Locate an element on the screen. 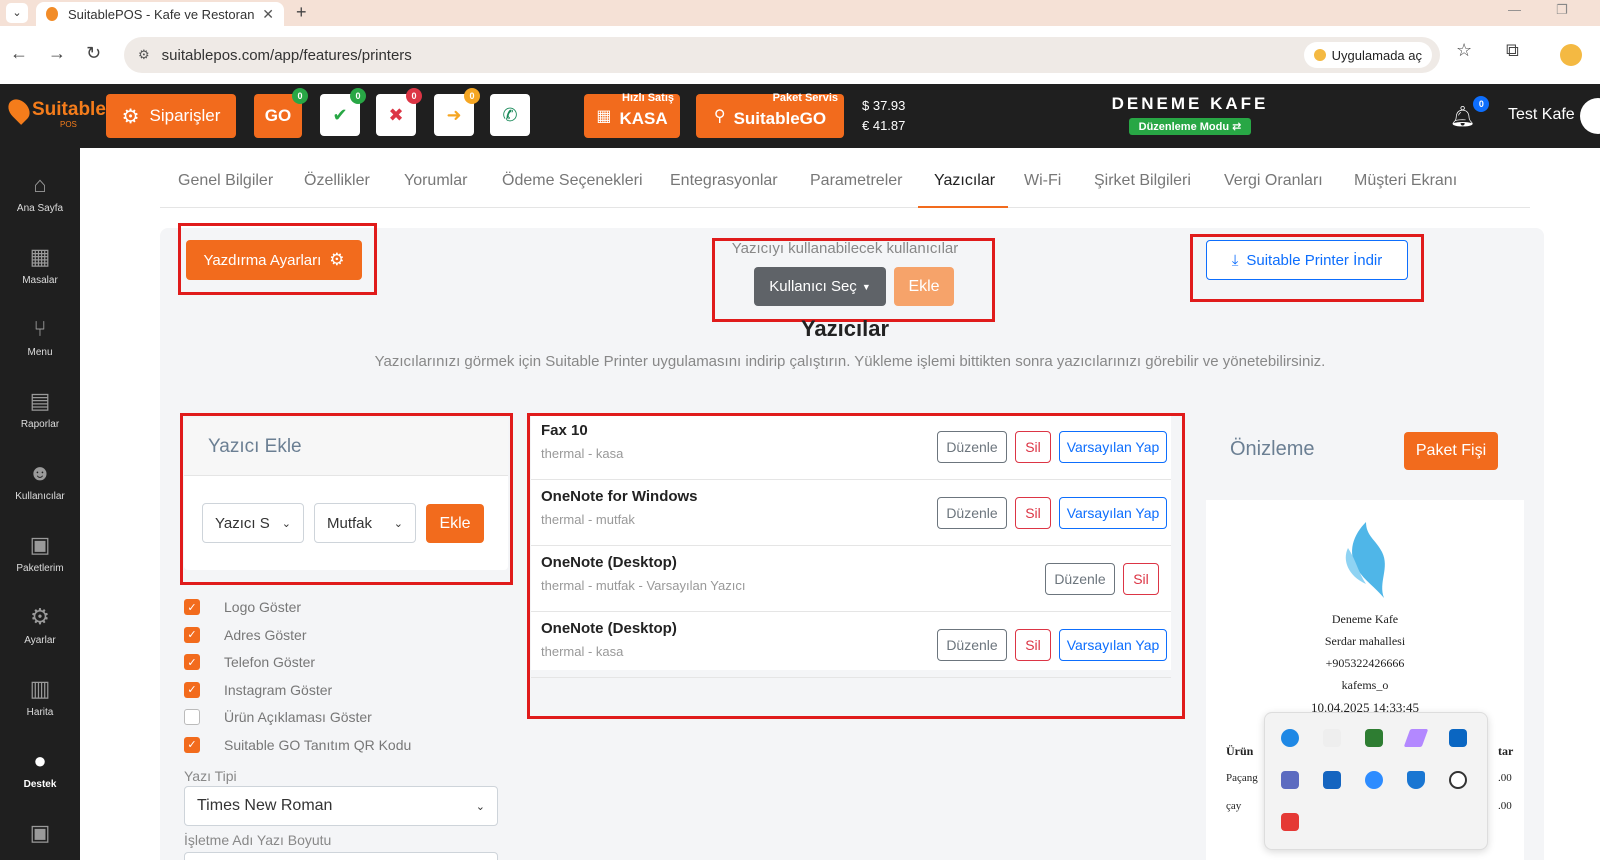 The width and height of the screenshot is (1600, 860). close-tab-icon: ✕ is located at coordinates (268, 14).